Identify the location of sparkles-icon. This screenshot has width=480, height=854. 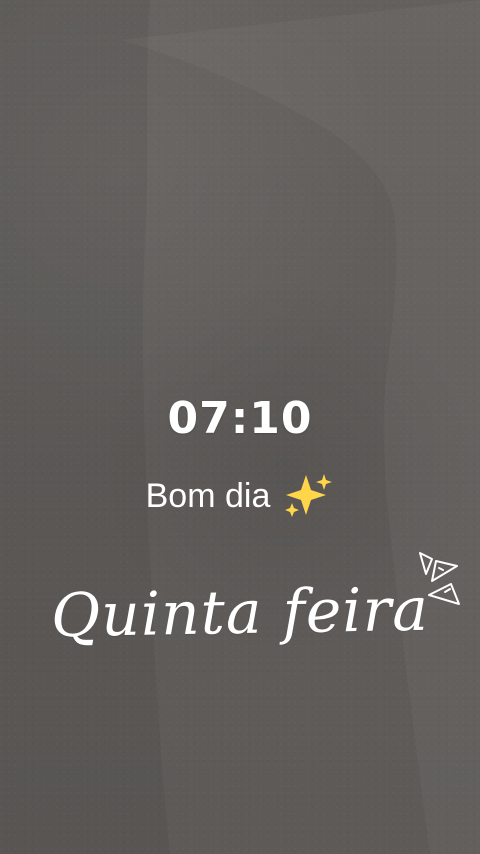
(307, 496).